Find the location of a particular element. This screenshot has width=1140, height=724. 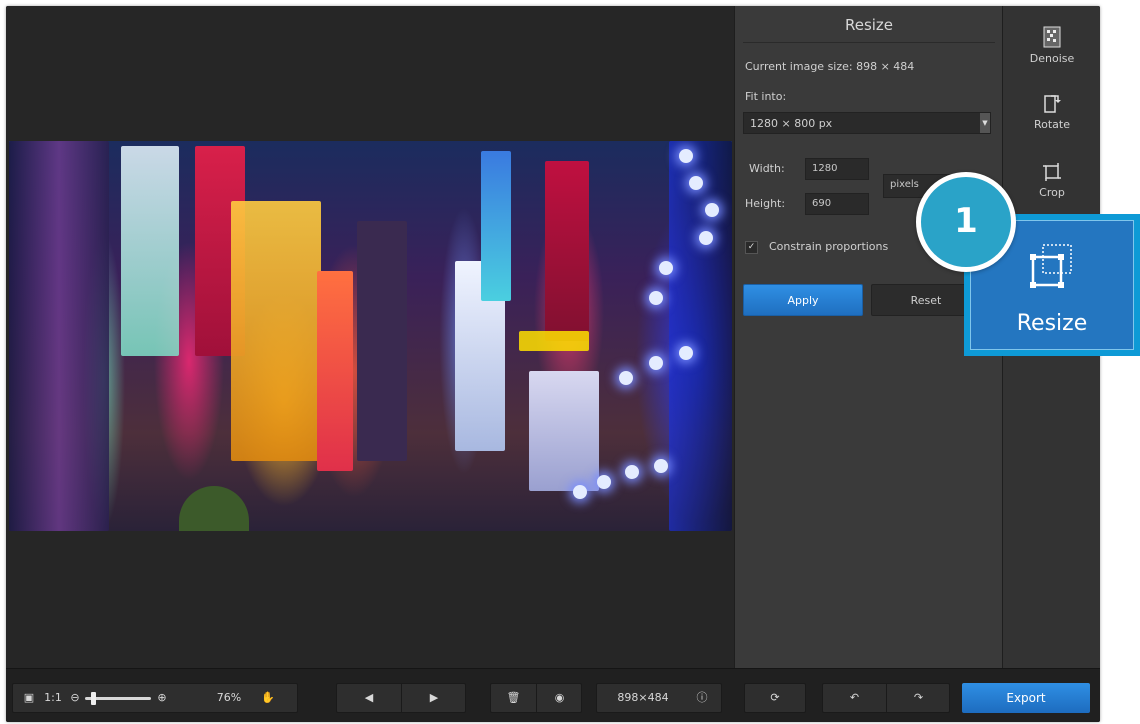

rotate-tool: Rotate is located at coordinates (1051, 111).